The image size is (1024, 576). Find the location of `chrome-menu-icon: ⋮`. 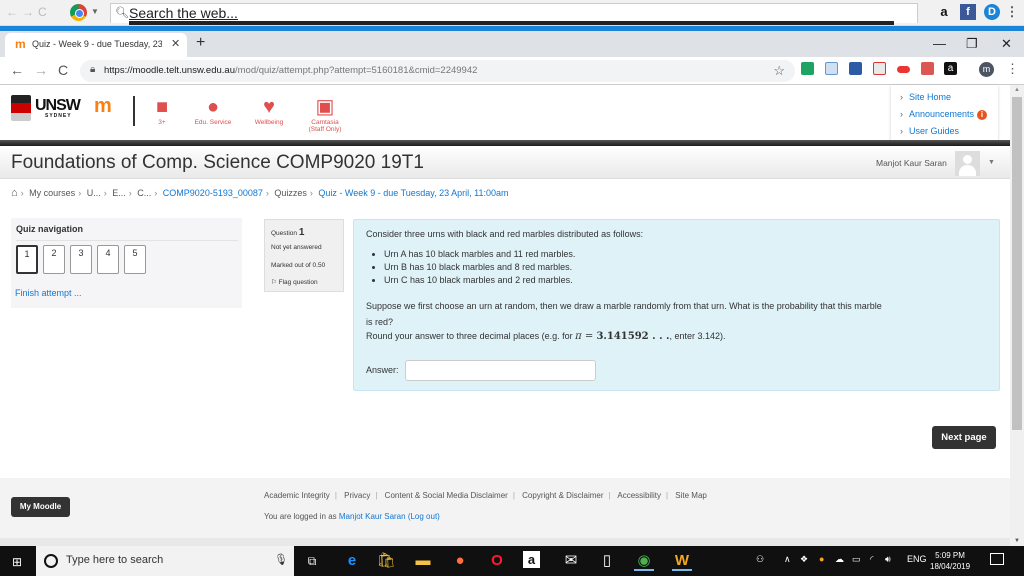

chrome-menu-icon: ⋮ is located at coordinates (1012, 69).